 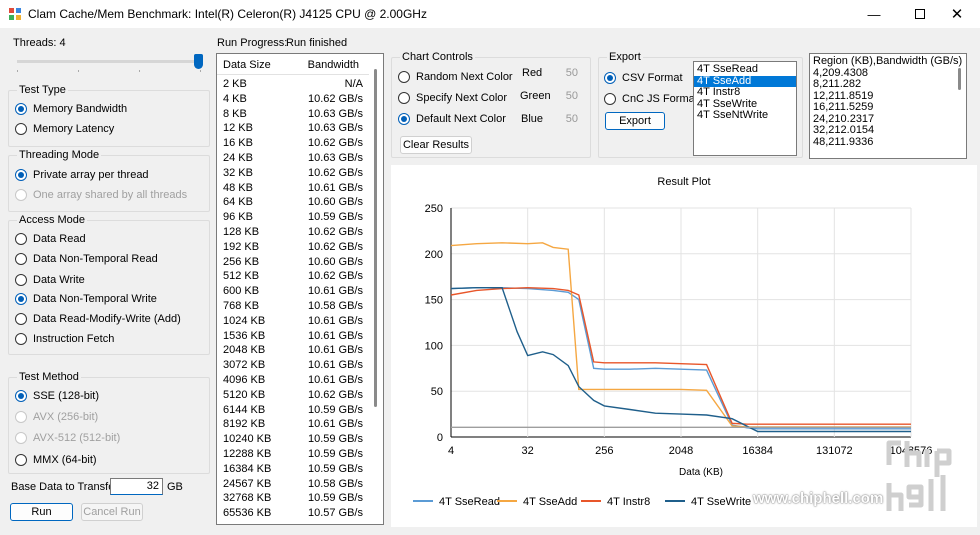 What do you see at coordinates (175, 487) in the screenshot?
I see `base-data-unit: GB` at bounding box center [175, 487].